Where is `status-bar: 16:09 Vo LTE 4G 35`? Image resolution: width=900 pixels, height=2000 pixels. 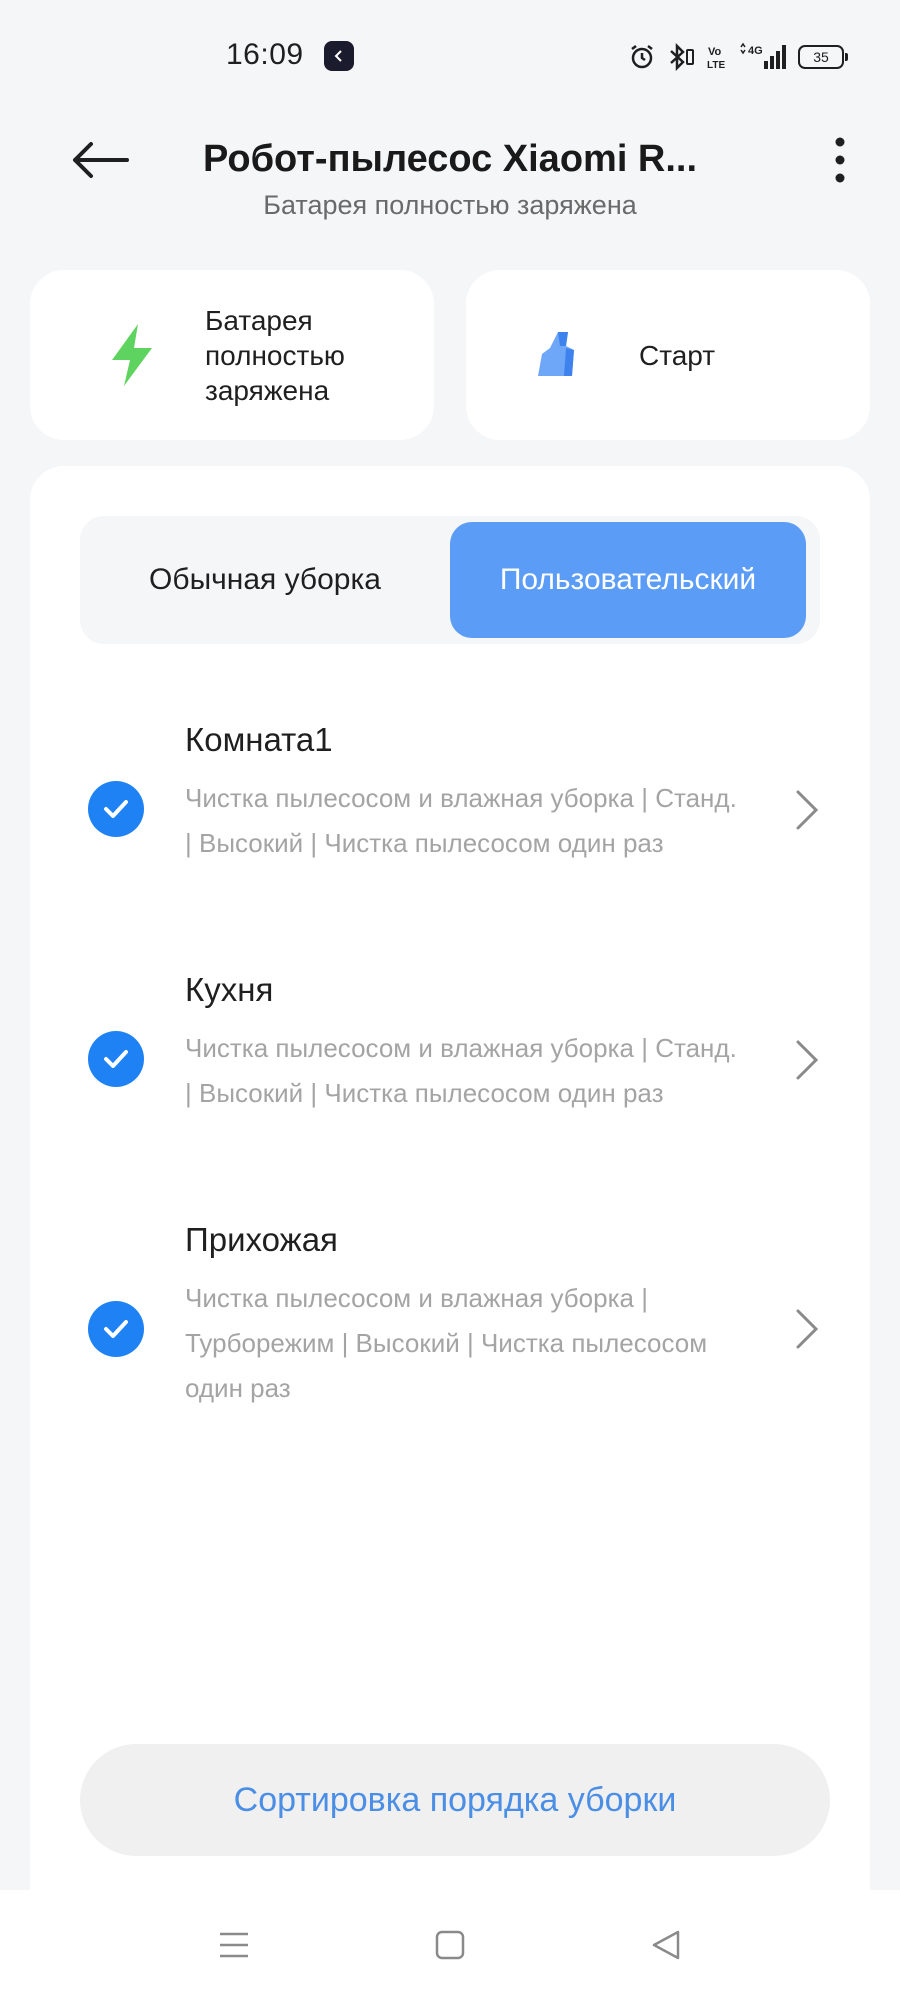 status-bar: 16:09 Vo LTE 4G 35 is located at coordinates (450, 55).